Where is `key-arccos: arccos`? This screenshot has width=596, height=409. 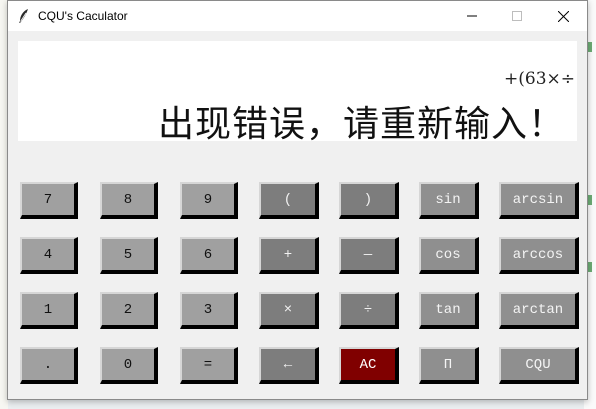 key-arccos: arccos is located at coordinates (539, 255).